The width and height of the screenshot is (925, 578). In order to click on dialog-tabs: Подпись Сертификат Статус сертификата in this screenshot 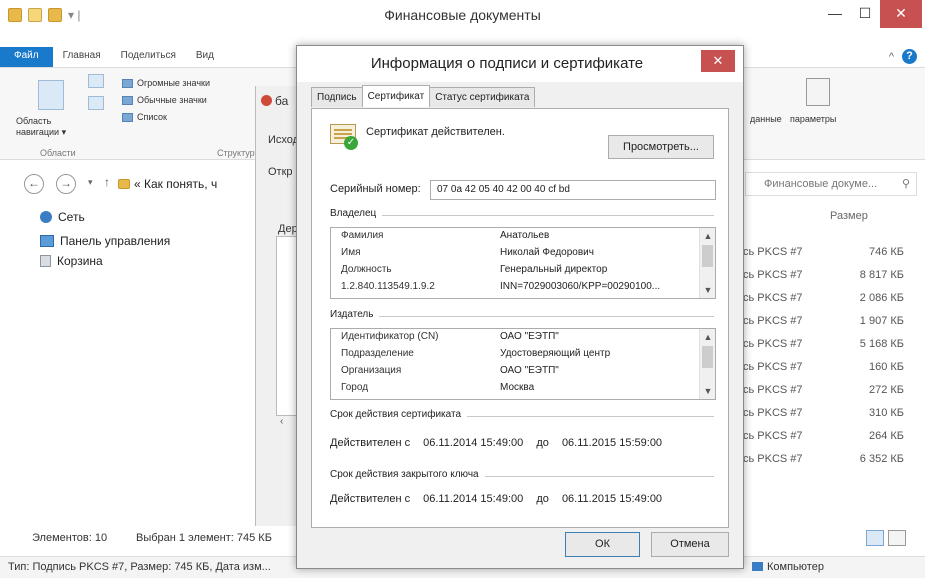, I will do `click(423, 96)`.